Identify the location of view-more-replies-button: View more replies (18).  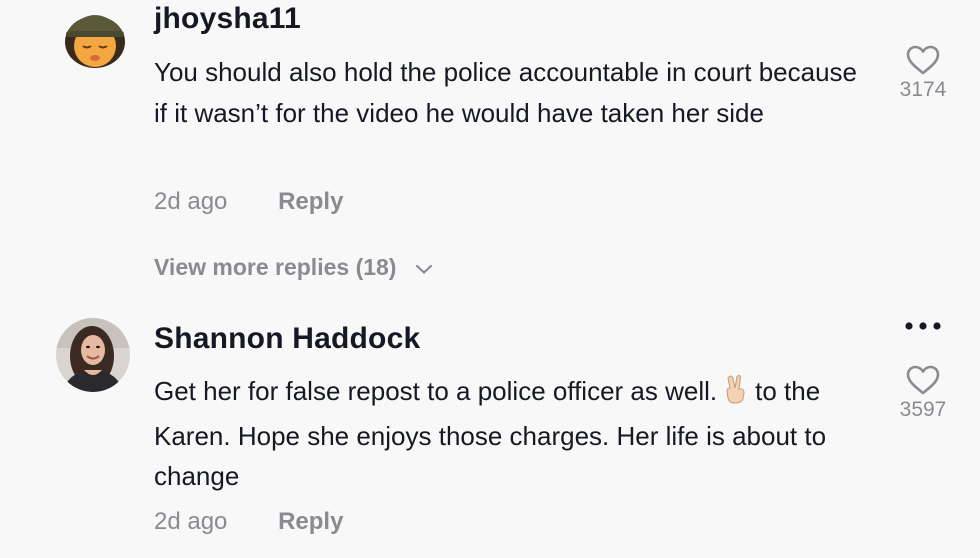
(293, 267).